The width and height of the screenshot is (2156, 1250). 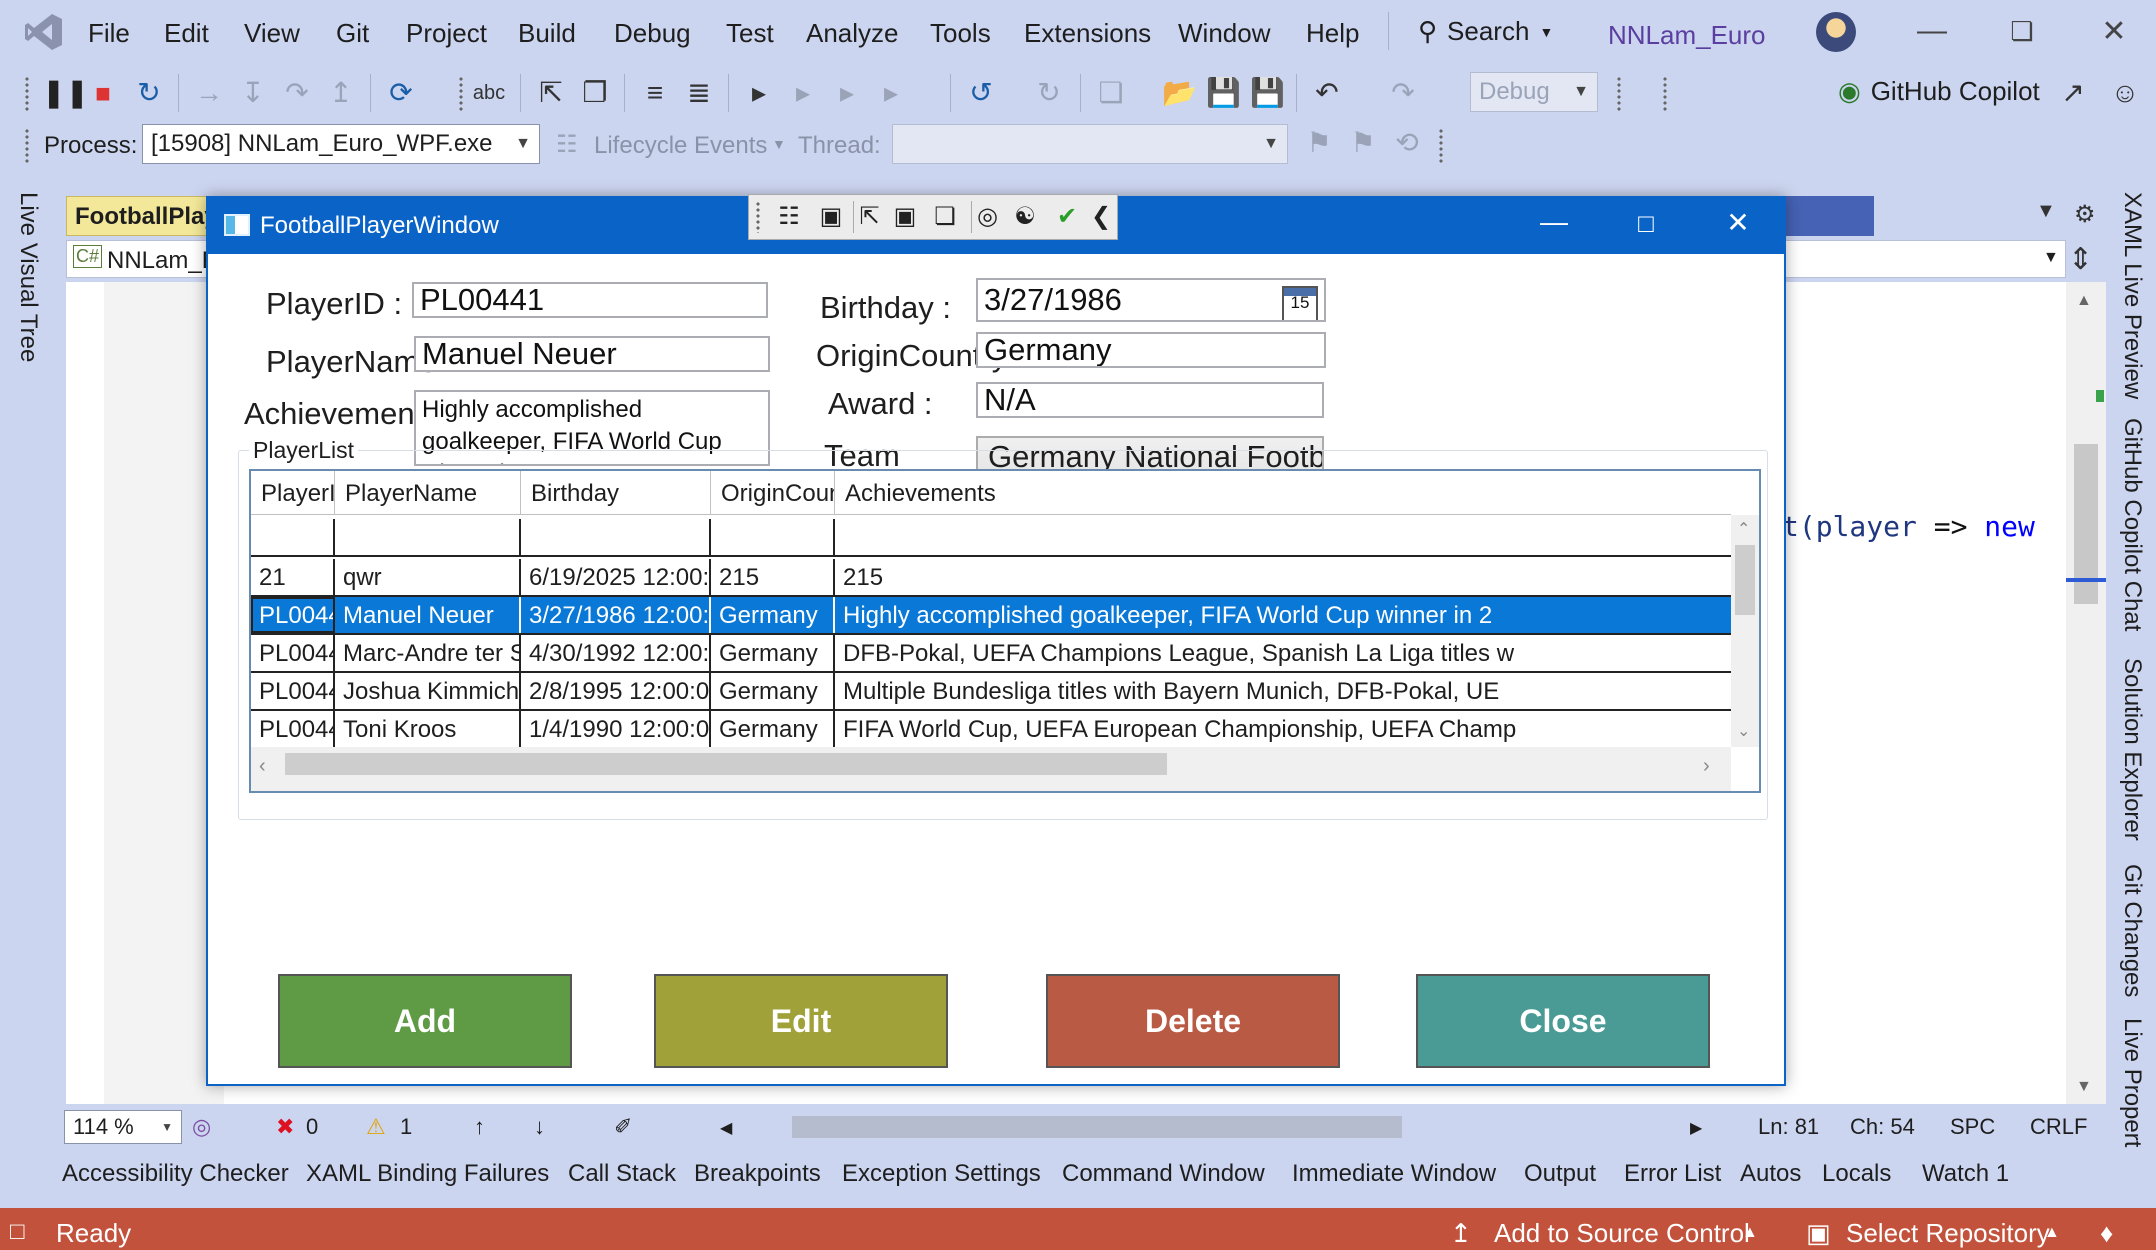 I want to click on menu-file: File, so click(x=109, y=33).